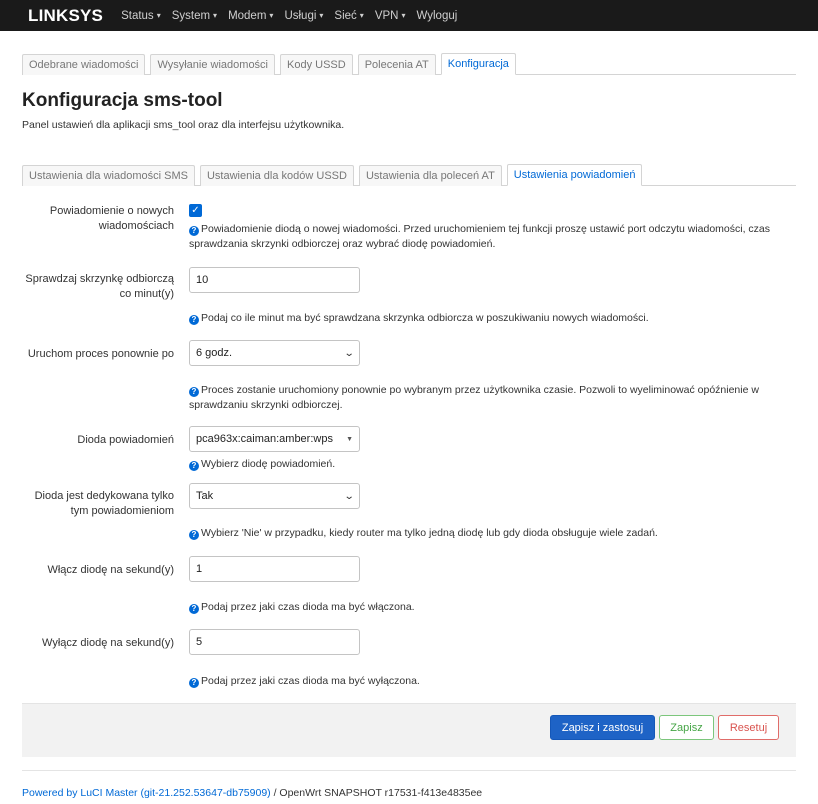 The height and width of the screenshot is (804, 818). Describe the element at coordinates (84, 64) in the screenshot. I see `tab-received-messages: Odebrane wiadomości` at that location.